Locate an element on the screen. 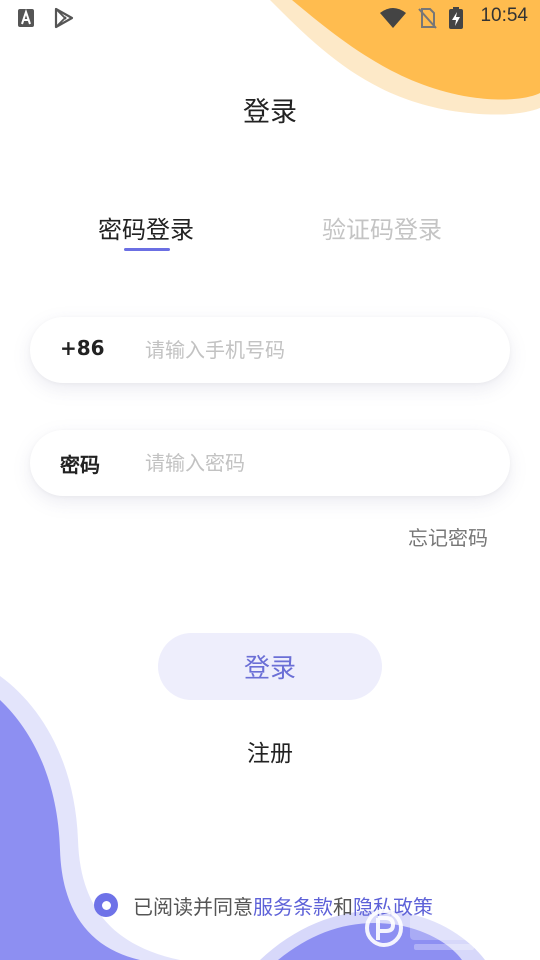  country-code-prefix: +86 is located at coordinates (82, 348).